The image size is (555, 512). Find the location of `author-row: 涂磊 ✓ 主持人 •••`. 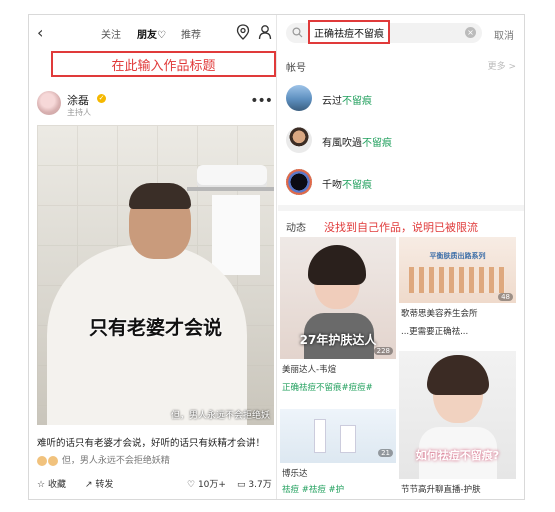

author-row: 涂磊 ✓ 主持人 ••• is located at coordinates (155, 107).